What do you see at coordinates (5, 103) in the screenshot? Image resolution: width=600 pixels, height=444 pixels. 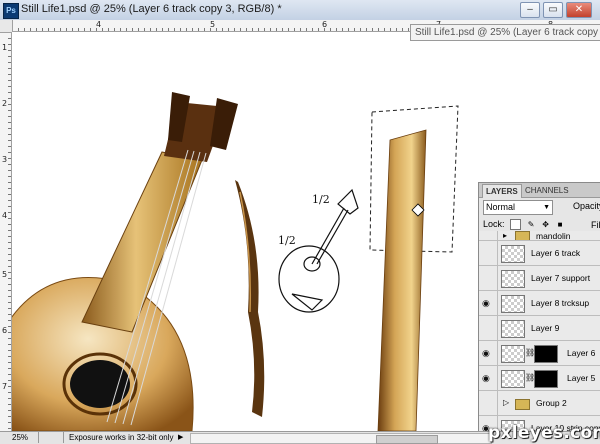 I see `ruler-mark: 2` at bounding box center [5, 103].